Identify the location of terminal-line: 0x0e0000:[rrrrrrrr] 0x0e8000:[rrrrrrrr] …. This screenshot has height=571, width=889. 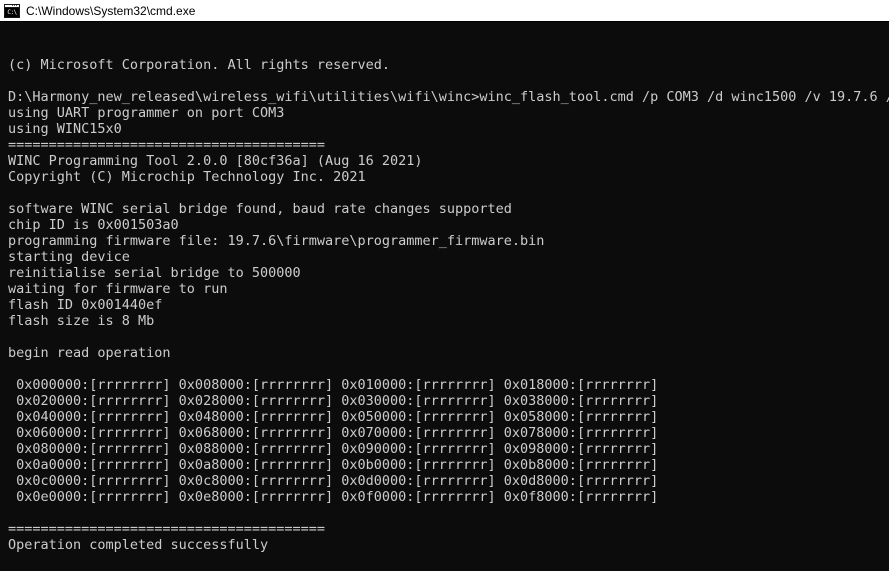
(333, 497).